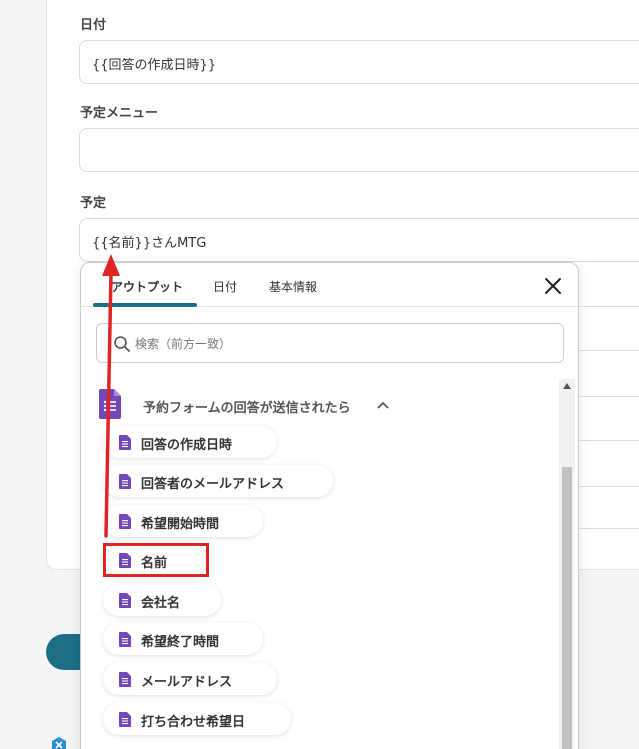 The height and width of the screenshot is (749, 639). What do you see at coordinates (293, 286) in the screenshot?
I see `tab-basic-info: 基本情報` at bounding box center [293, 286].